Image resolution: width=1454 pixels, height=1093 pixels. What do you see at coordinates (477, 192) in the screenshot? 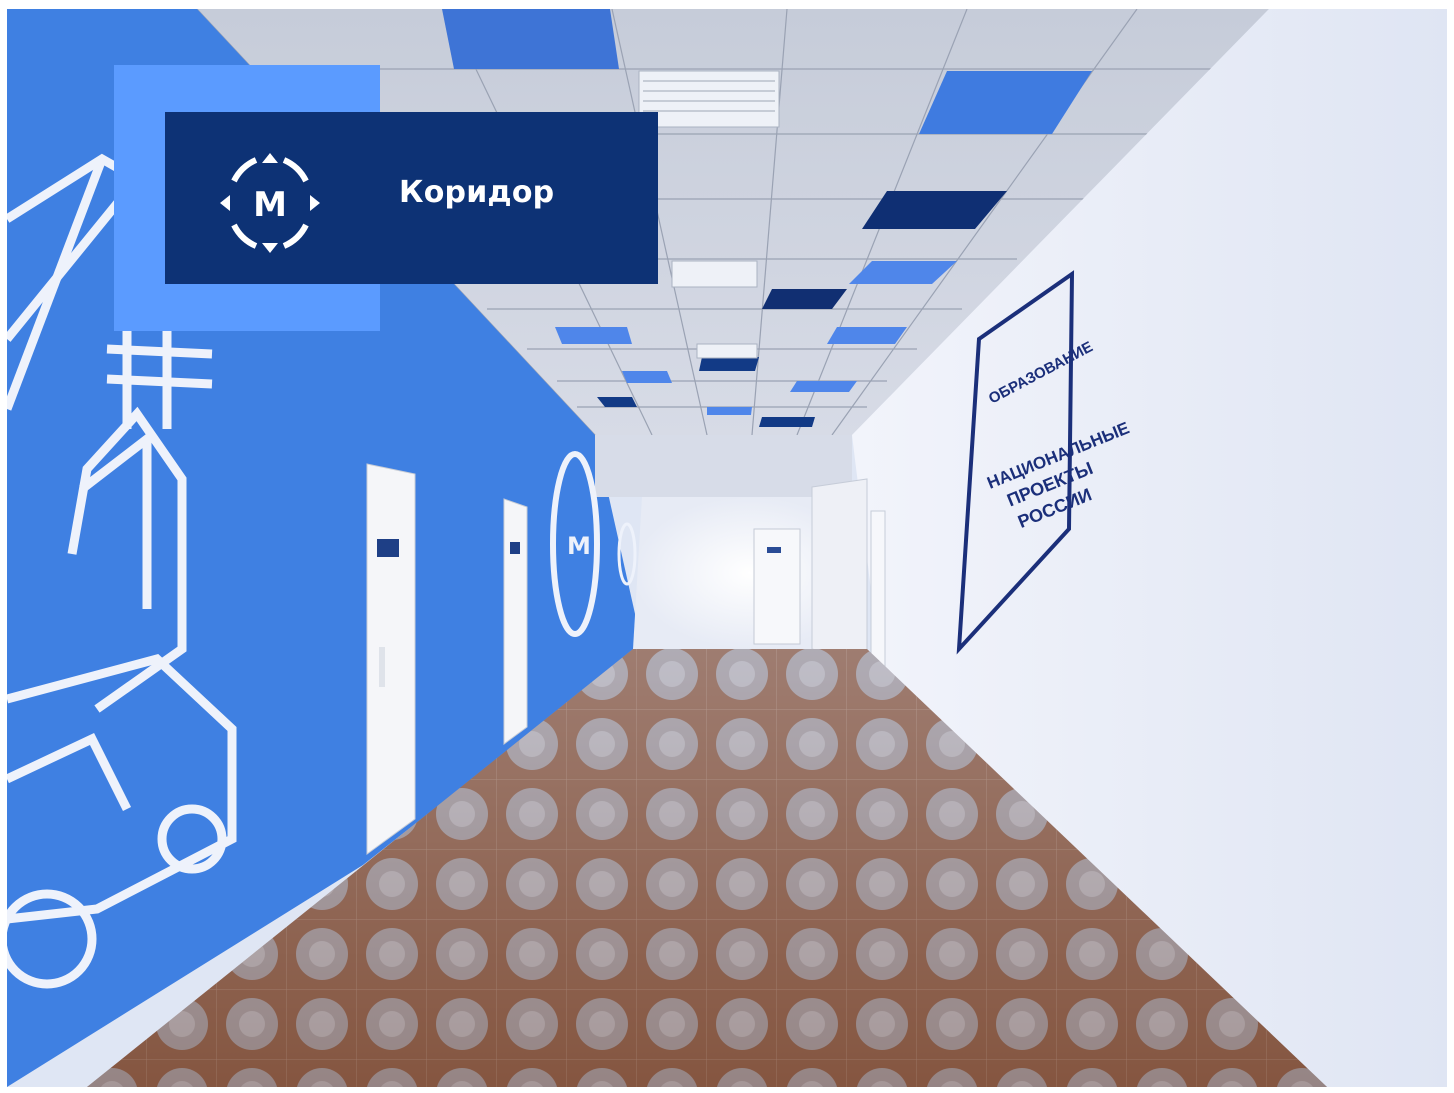
I see `page-title: Коридор` at bounding box center [477, 192].